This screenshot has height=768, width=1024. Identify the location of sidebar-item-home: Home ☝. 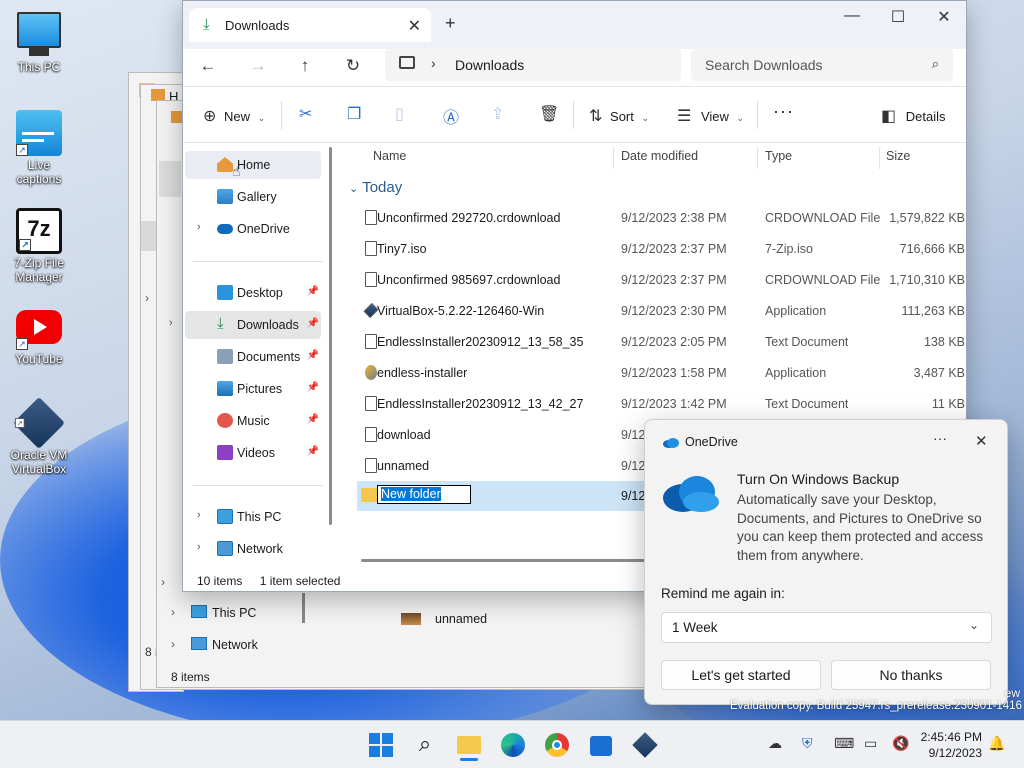
(253, 165).